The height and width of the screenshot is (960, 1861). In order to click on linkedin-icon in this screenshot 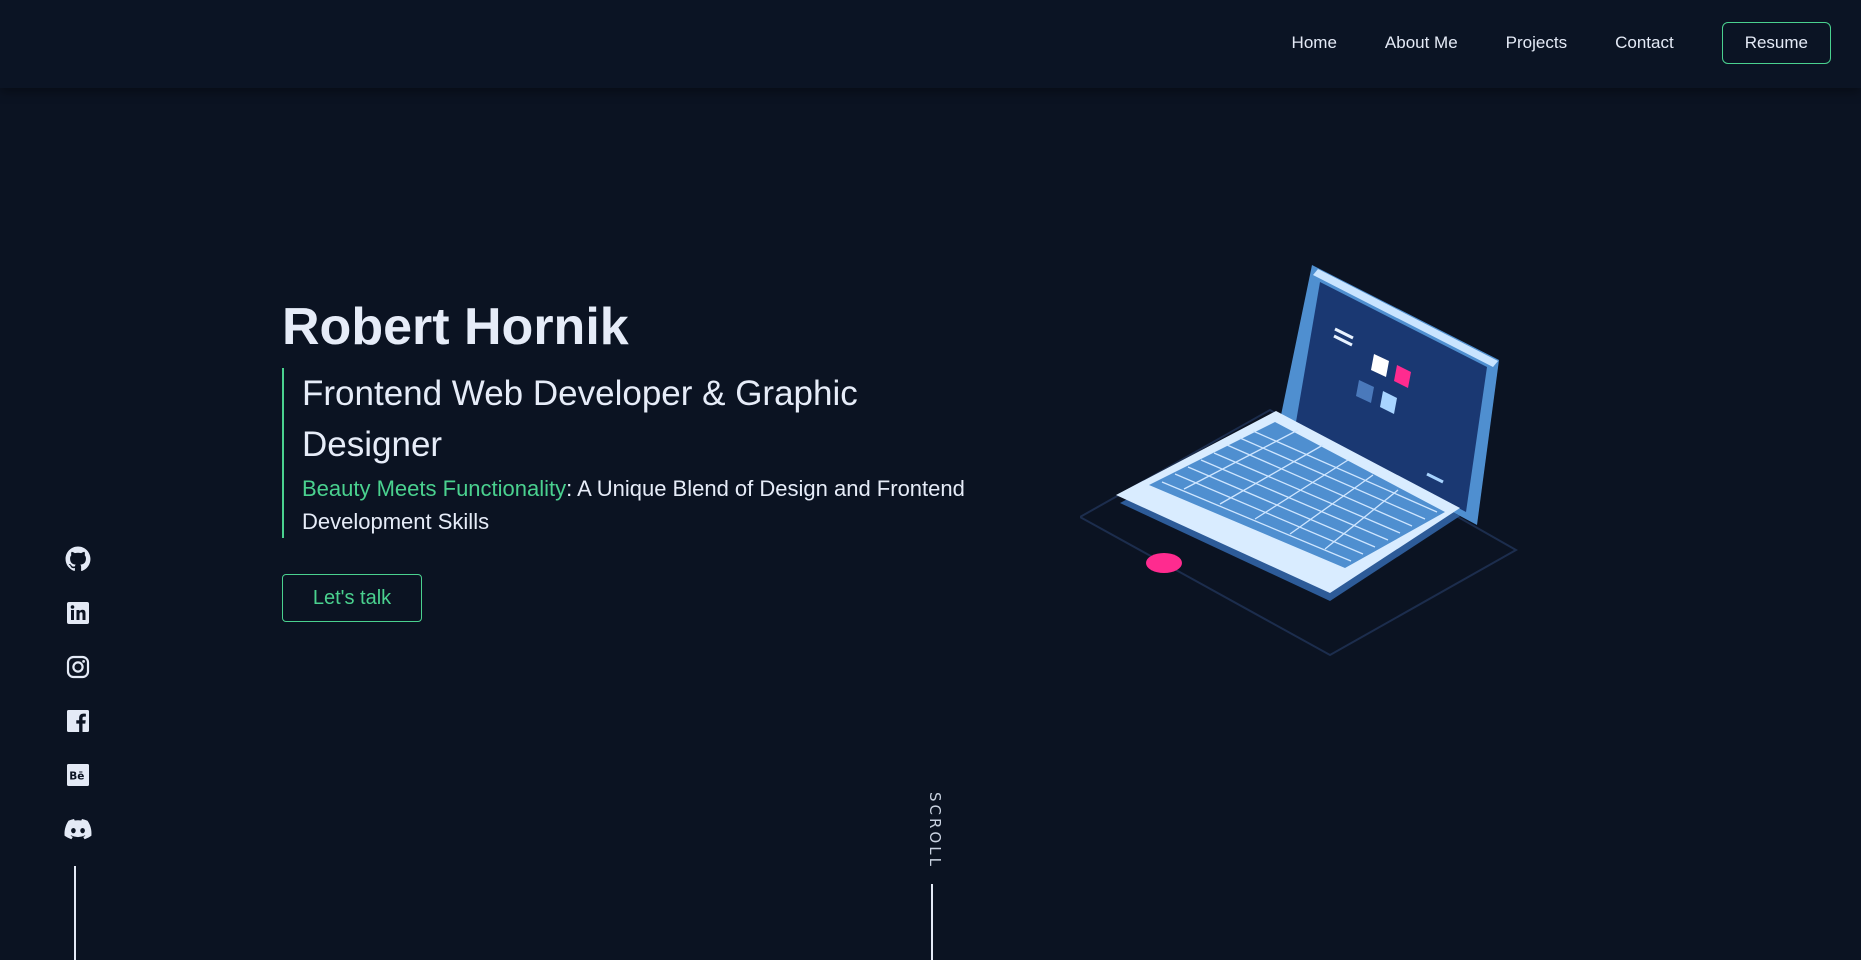, I will do `click(78, 613)`.